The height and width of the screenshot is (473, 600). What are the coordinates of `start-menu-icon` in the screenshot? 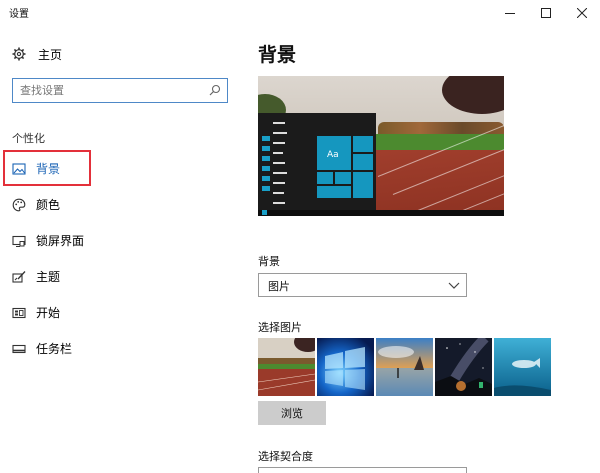 It's located at (19, 312).